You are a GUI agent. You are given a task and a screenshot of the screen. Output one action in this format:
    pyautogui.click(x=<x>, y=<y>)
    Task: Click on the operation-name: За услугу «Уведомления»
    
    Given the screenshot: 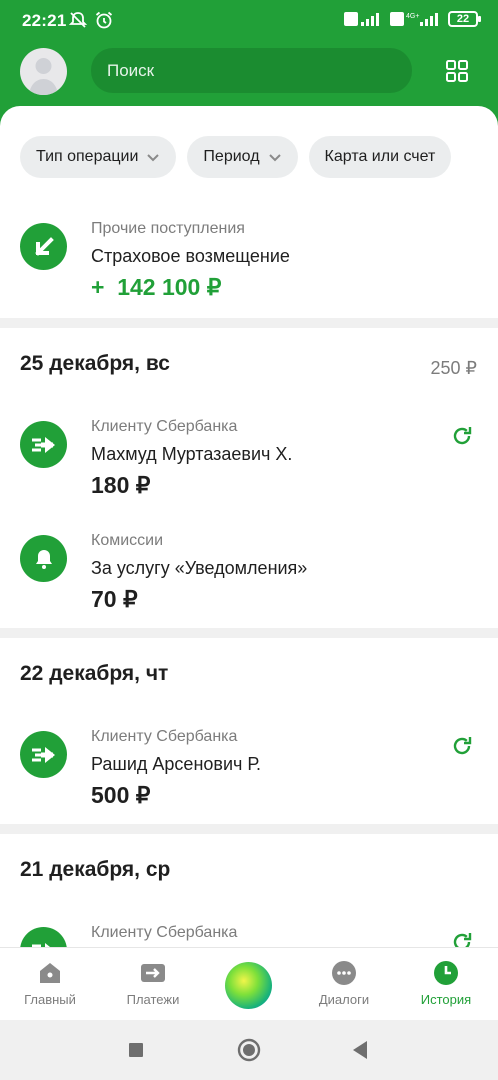 What is the action you would take?
    pyautogui.click(x=199, y=568)
    